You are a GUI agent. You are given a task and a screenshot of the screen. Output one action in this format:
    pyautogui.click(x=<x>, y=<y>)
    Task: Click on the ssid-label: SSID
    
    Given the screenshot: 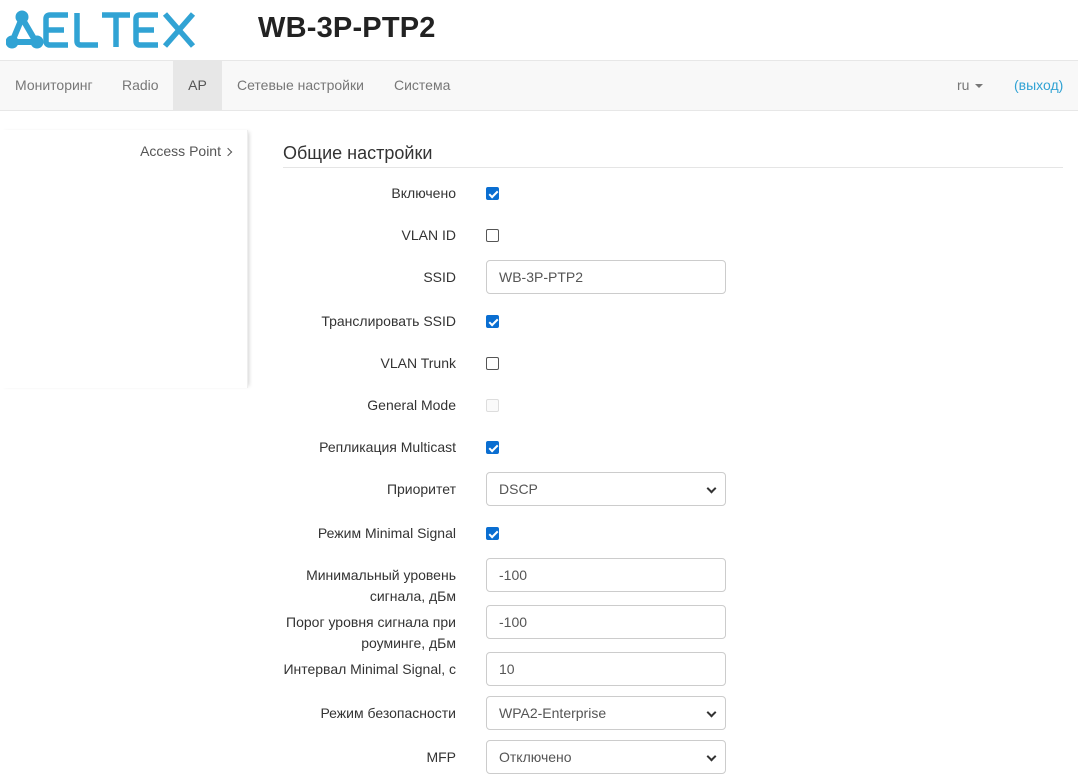 What is the action you would take?
    pyautogui.click(x=439, y=277)
    